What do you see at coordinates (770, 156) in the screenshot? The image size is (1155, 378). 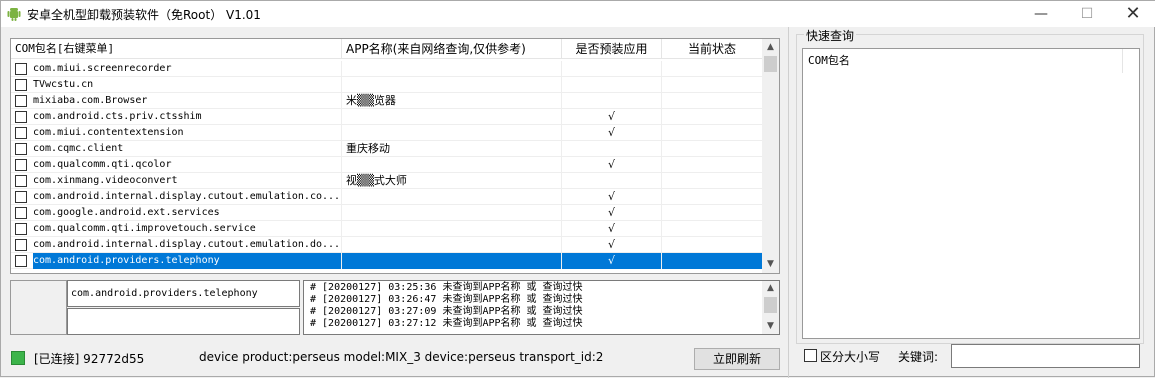 I see `list-scrollbar: ▲ ▼` at bounding box center [770, 156].